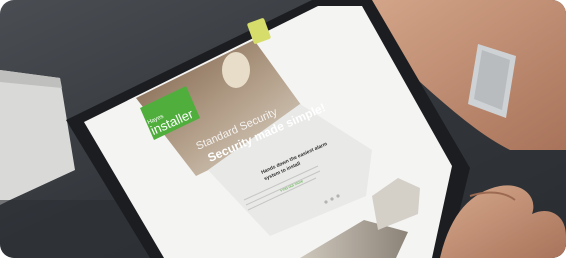 The image size is (566, 258). Describe the element at coordinates (326, 202) in the screenshot. I see `carousel-dot` at that location.